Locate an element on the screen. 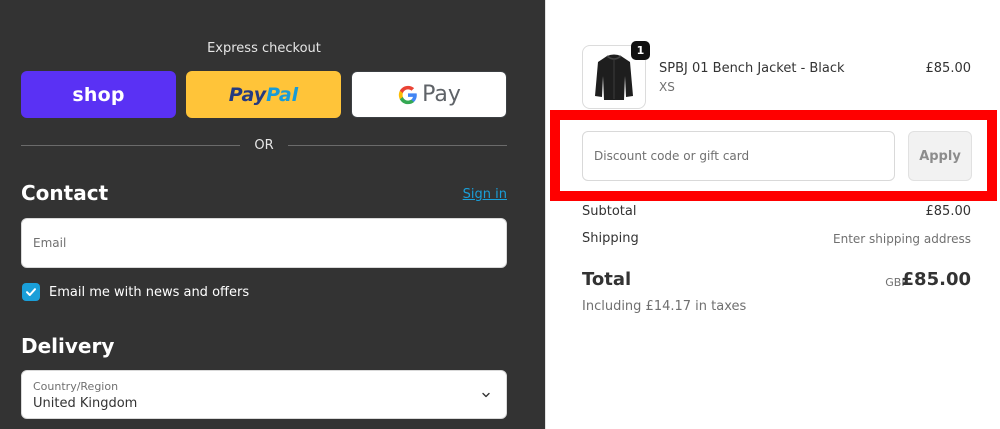 The width and height of the screenshot is (1000, 429). product-price: £85.00 is located at coordinates (948, 68).